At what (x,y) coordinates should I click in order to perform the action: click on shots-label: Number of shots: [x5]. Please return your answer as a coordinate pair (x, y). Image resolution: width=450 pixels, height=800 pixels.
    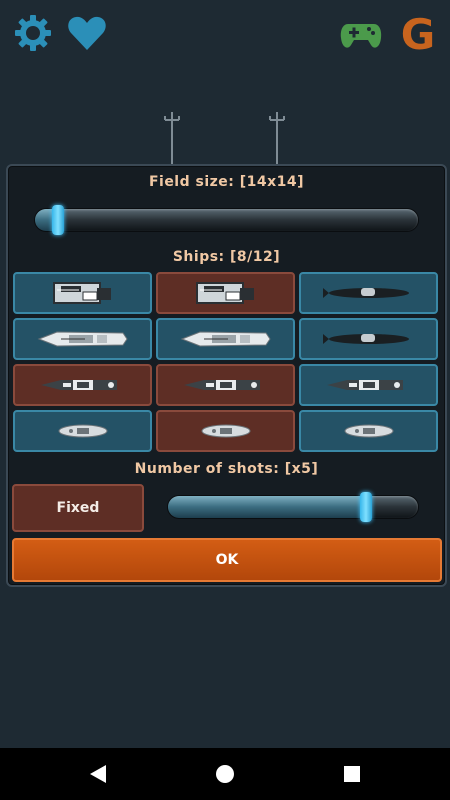
    Looking at the image, I should click on (226, 469).